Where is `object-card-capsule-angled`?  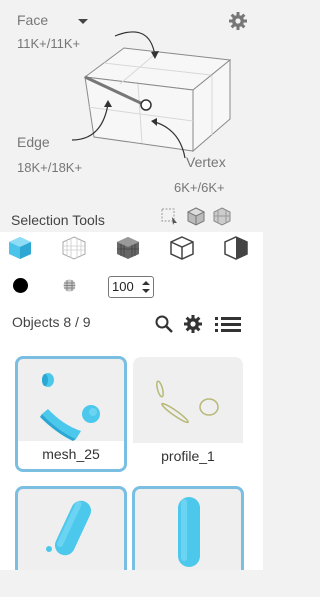 object-card-capsule-angled is located at coordinates (71, 531).